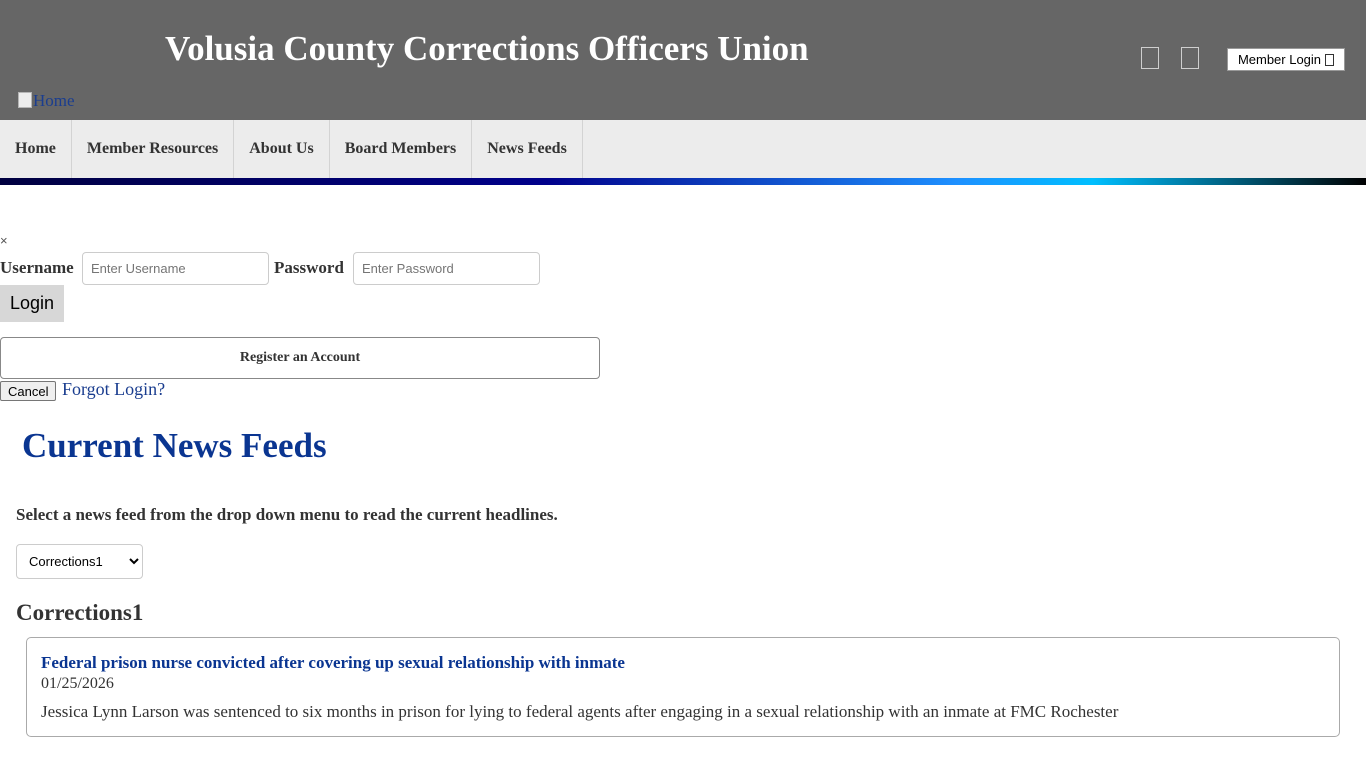 The height and width of the screenshot is (768, 1366). I want to click on username-label: Username, so click(37, 267).